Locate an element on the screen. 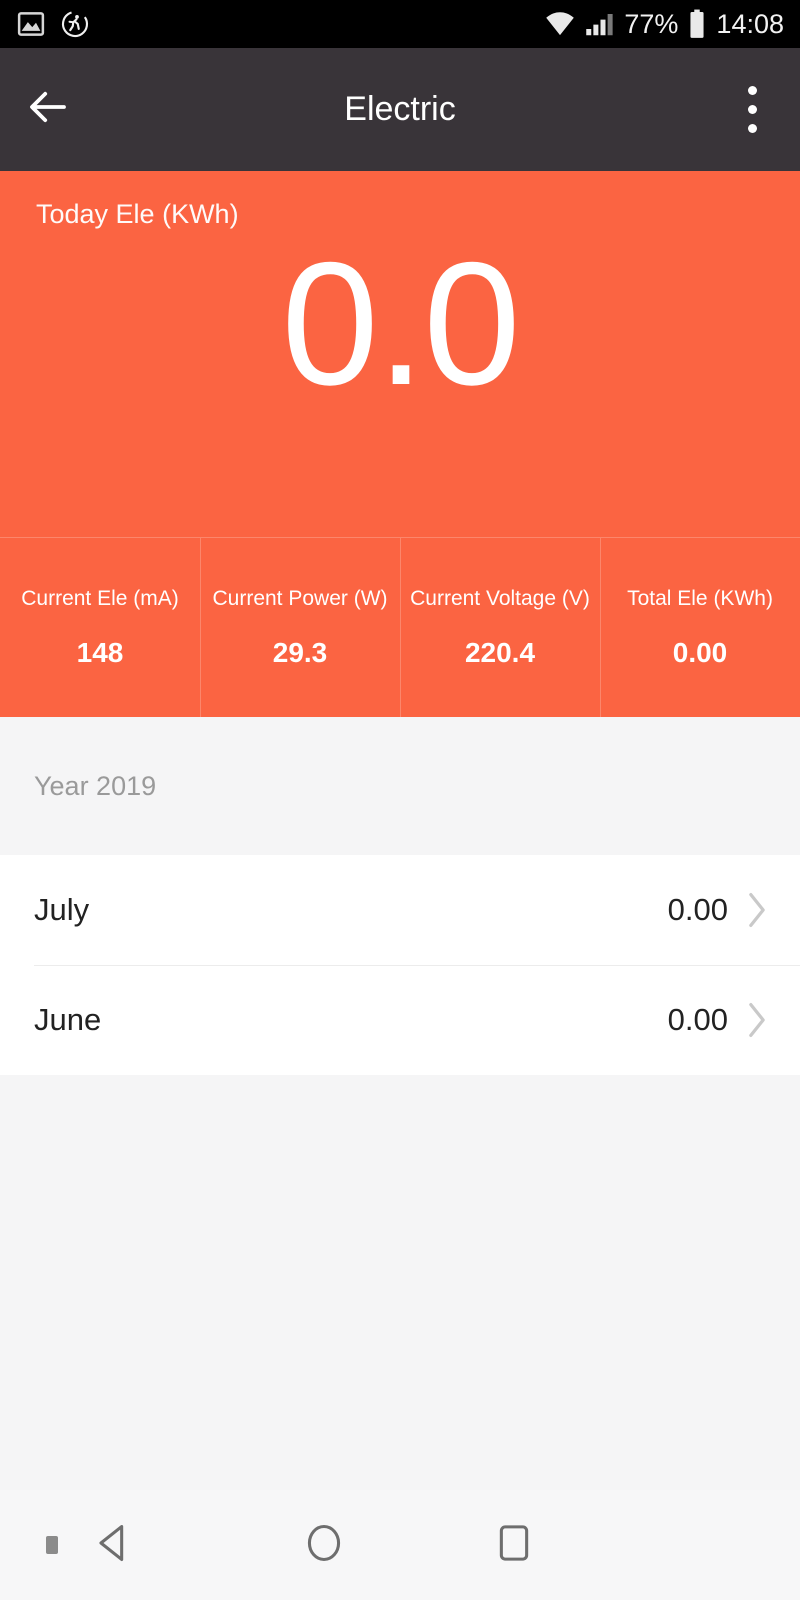  overflow-menu-icon-dot3 is located at coordinates (752, 128).